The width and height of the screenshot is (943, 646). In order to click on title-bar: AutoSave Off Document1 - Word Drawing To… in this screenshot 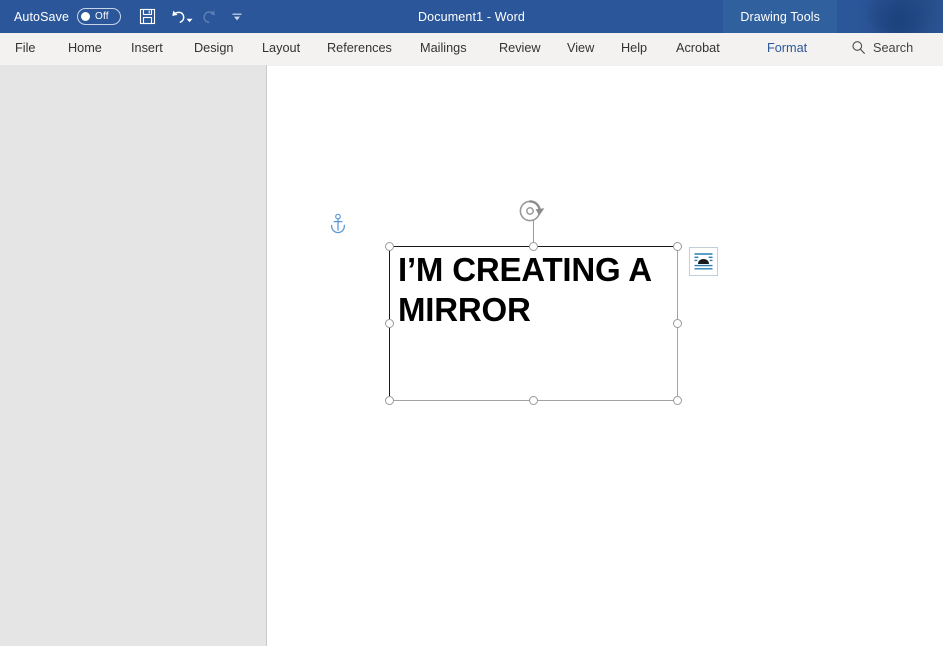, I will do `click(471, 18)`.